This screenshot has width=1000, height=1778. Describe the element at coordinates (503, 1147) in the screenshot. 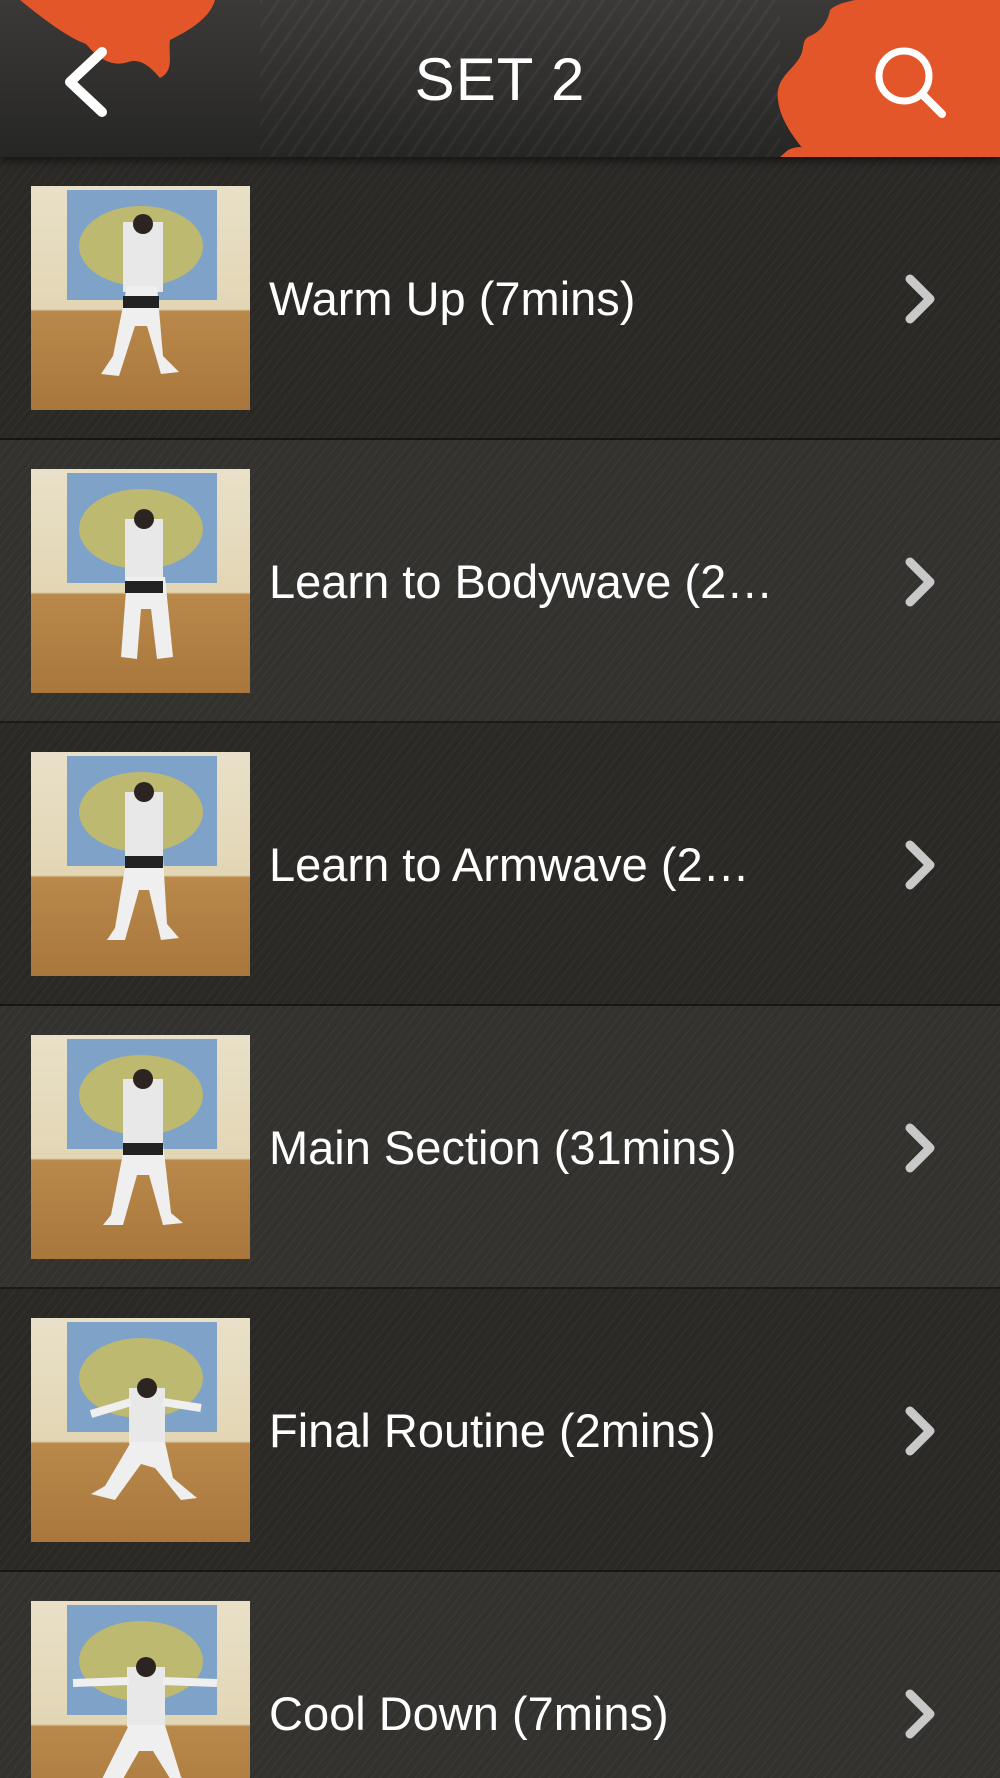

I see `item-label: Main Section (31mins)` at that location.